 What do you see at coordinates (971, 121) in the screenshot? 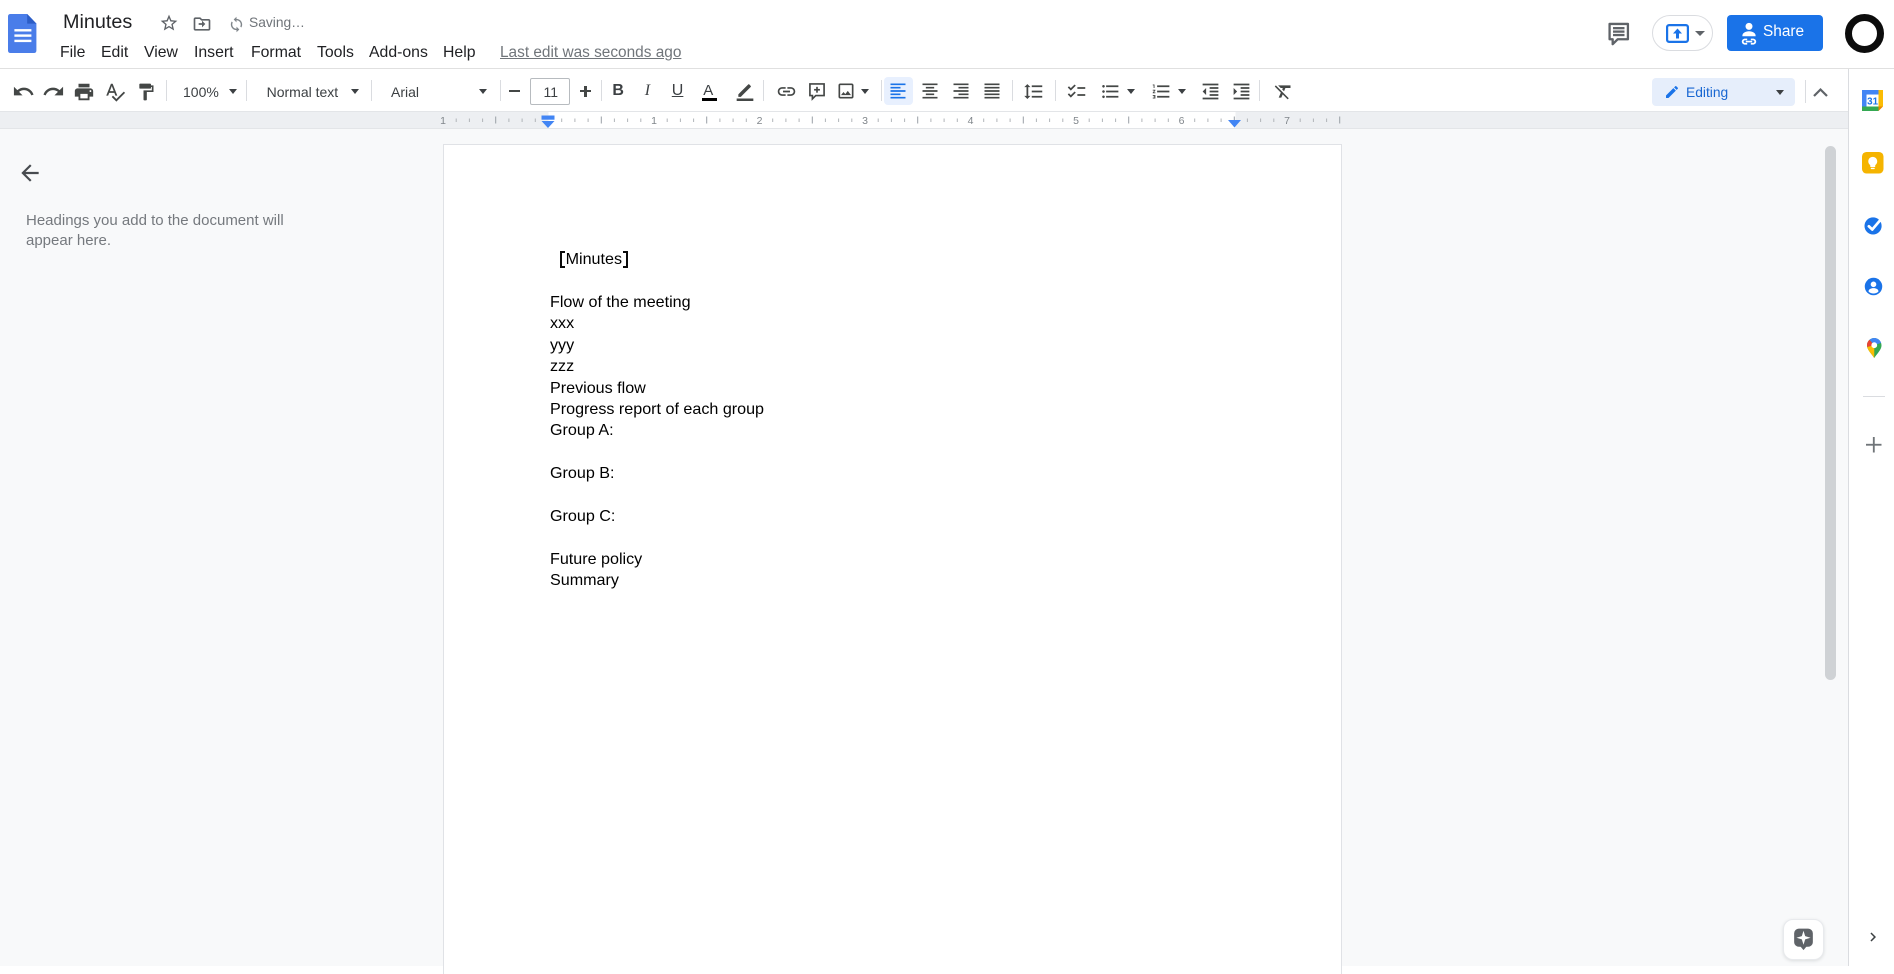
I see `svg-text: 4` at bounding box center [971, 121].